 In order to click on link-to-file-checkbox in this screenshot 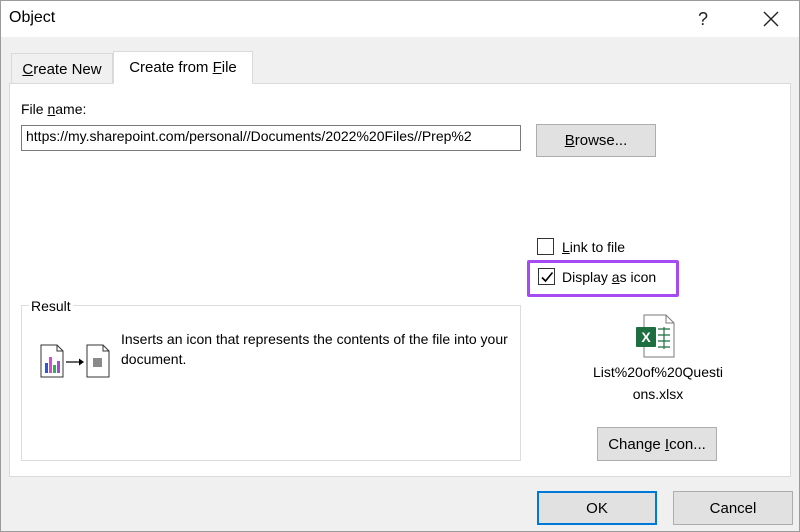, I will do `click(545, 246)`.